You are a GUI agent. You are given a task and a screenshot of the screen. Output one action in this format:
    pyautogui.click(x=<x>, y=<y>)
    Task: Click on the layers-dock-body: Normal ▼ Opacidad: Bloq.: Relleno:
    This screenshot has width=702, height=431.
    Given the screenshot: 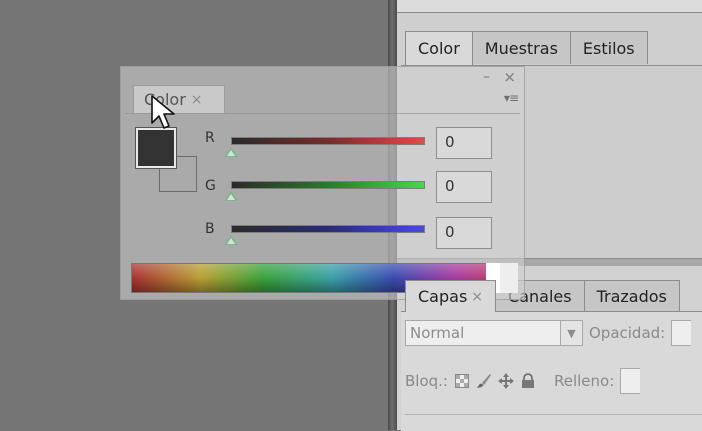 What is the action you would take?
    pyautogui.click(x=551, y=371)
    